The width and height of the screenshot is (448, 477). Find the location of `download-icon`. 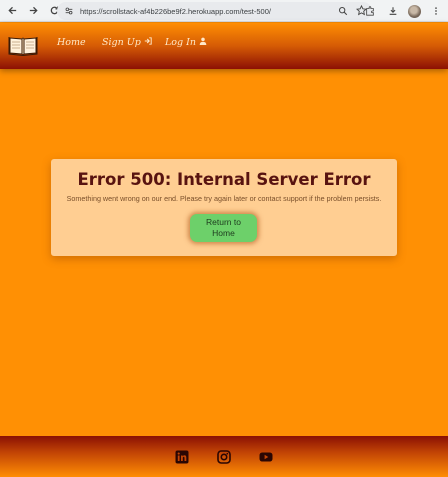

download-icon is located at coordinates (393, 11).